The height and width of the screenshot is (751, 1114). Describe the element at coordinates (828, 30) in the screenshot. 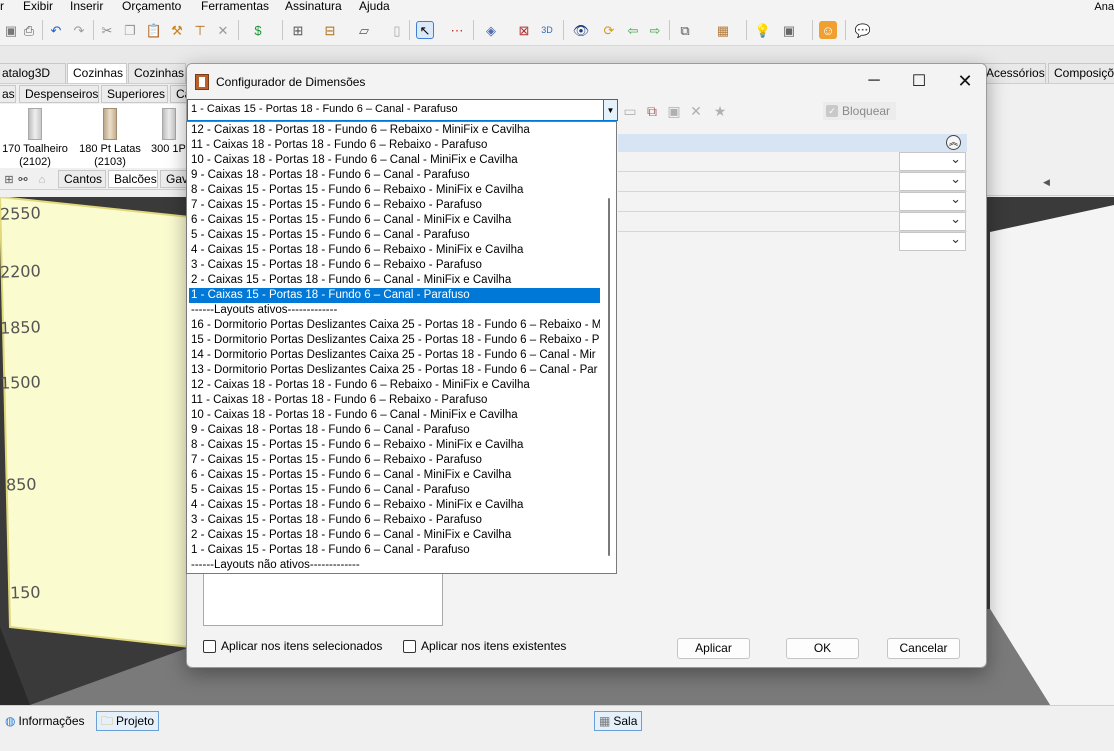

I see `user-icon: ☺` at that location.